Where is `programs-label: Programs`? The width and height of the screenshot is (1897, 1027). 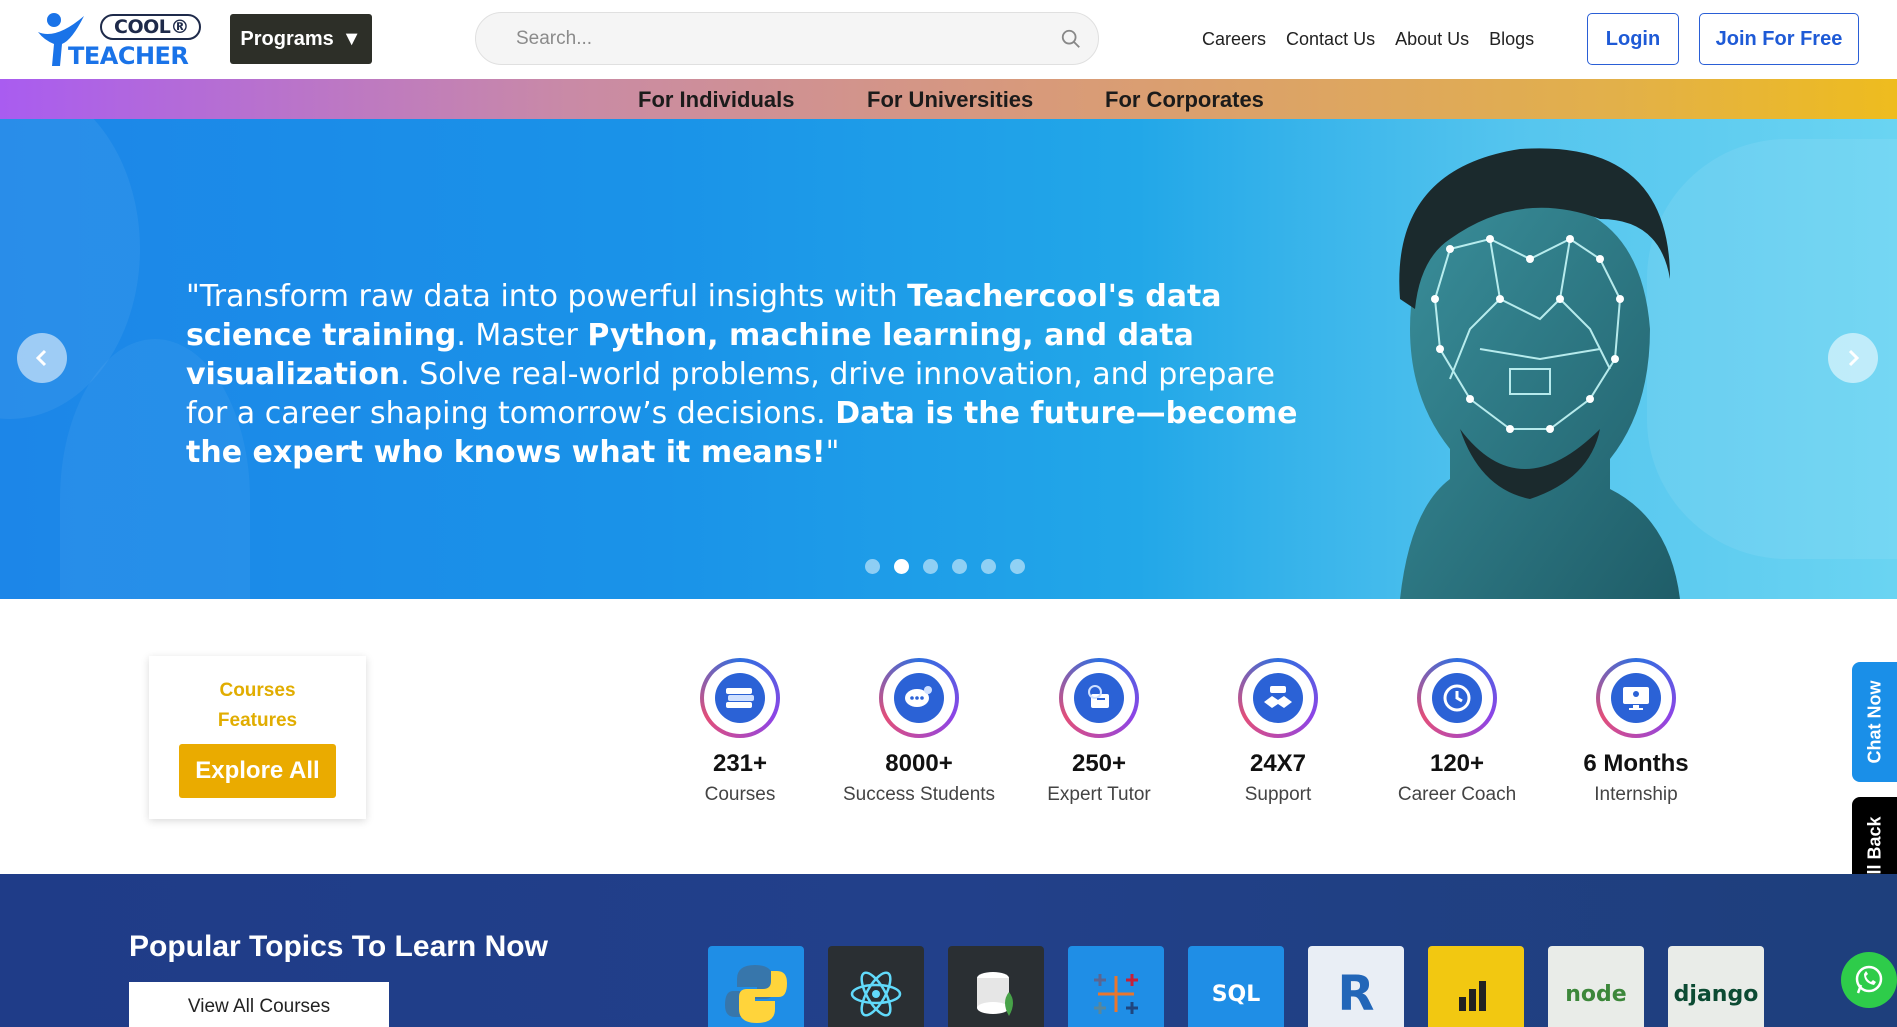
programs-label: Programs is located at coordinates (287, 38).